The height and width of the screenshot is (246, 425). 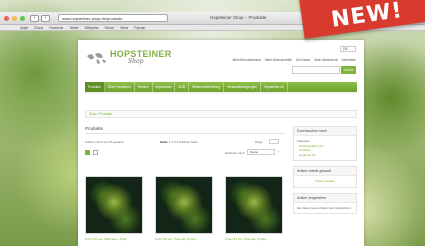 I want to click on nav-item-imprint: Impressum, so click(x=164, y=87).